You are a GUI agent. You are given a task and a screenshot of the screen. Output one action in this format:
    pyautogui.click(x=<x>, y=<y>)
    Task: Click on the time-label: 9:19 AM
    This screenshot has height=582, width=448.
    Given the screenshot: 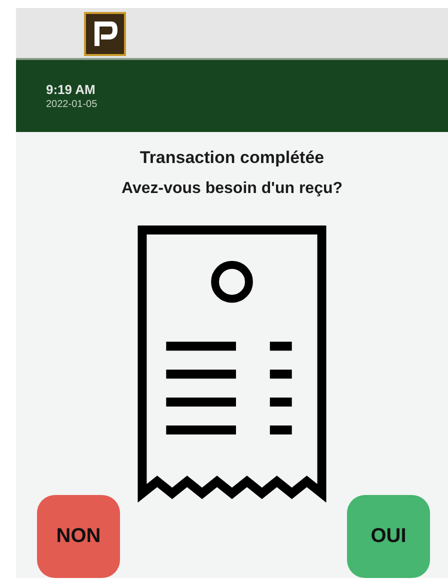 What is the action you would take?
    pyautogui.click(x=71, y=89)
    